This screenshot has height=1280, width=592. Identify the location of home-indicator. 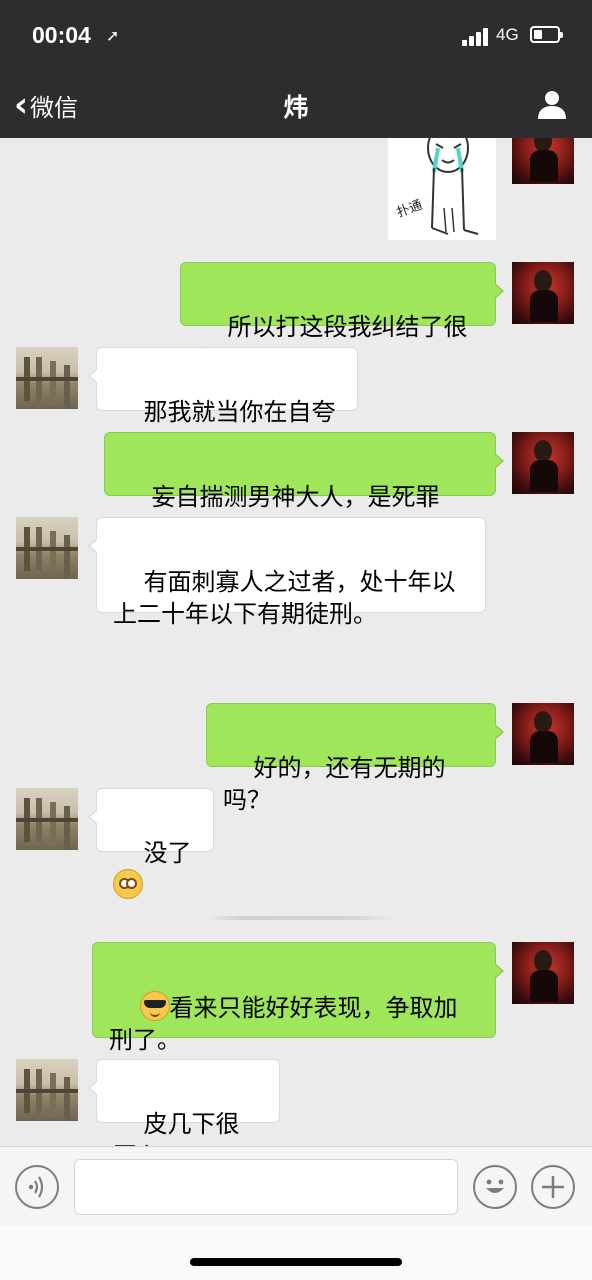
(296, 1262).